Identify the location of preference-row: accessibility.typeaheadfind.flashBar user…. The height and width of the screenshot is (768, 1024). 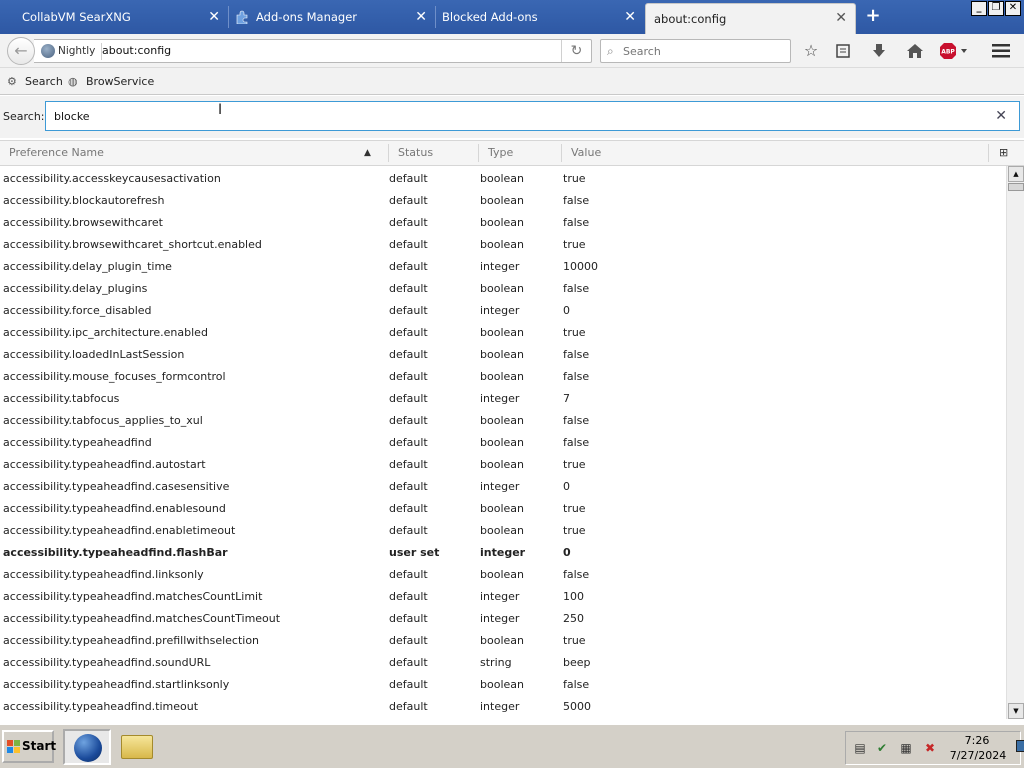
(503, 553).